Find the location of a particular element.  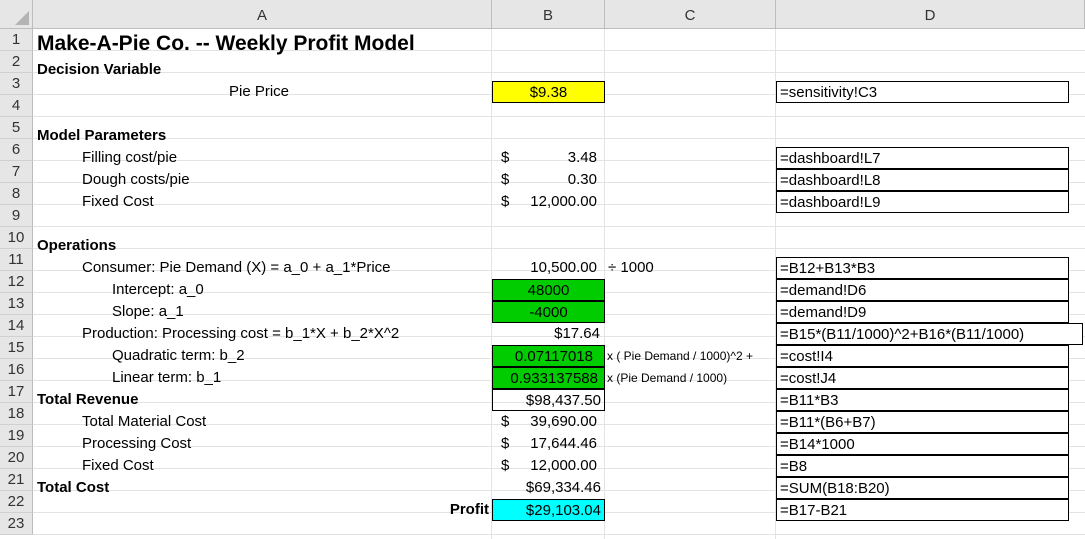

select-all-triangle-icon is located at coordinates (22, 18).